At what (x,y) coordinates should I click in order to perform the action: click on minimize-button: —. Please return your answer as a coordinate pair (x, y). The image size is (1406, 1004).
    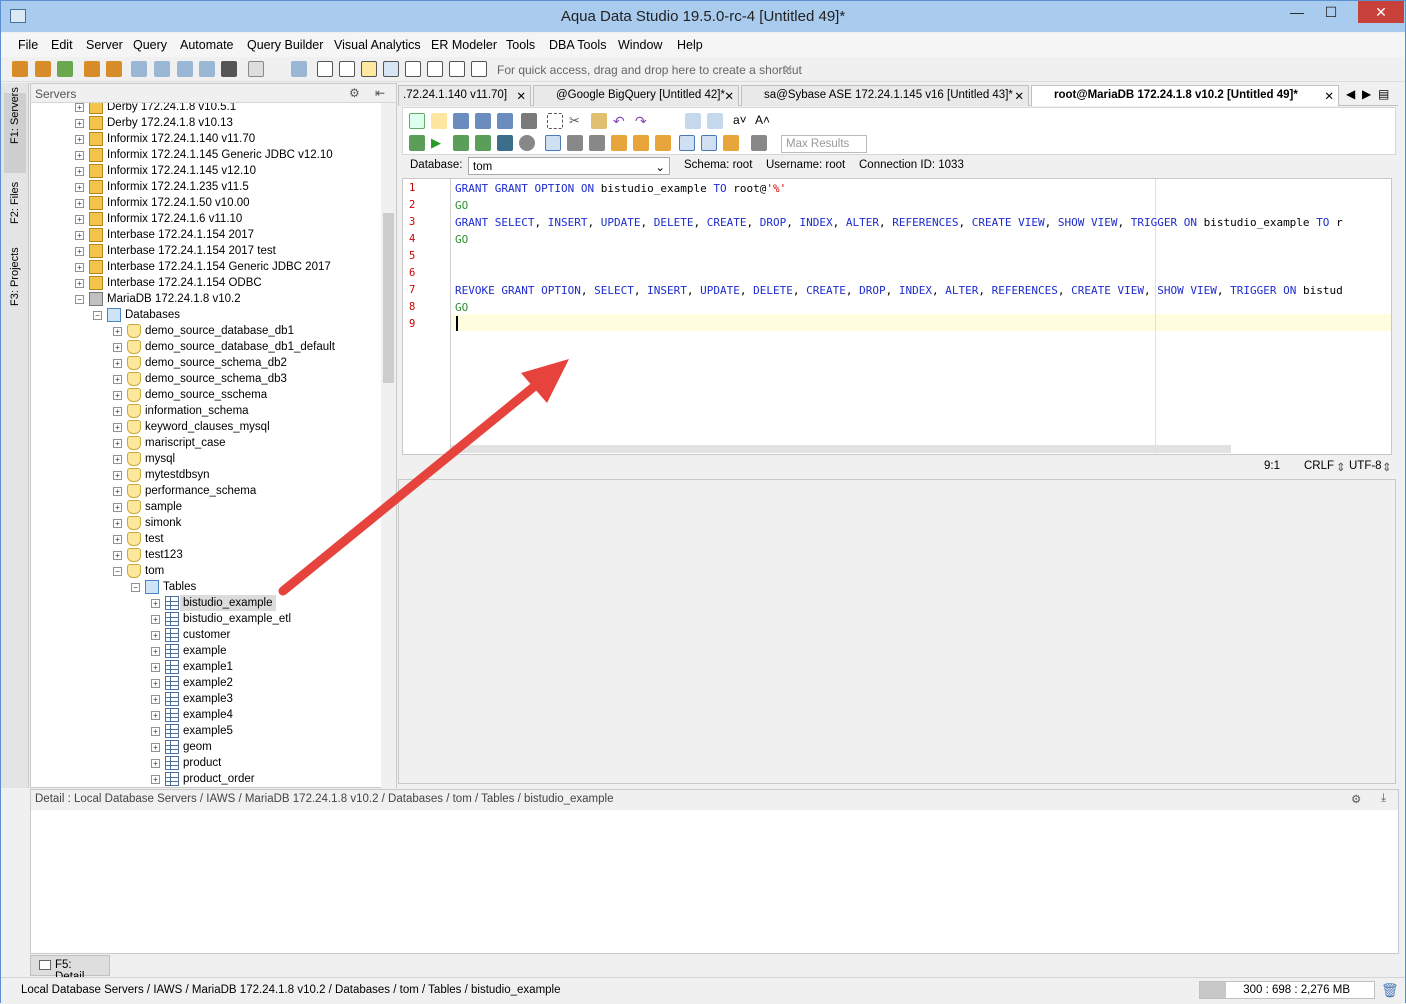
    Looking at the image, I should click on (1297, 12).